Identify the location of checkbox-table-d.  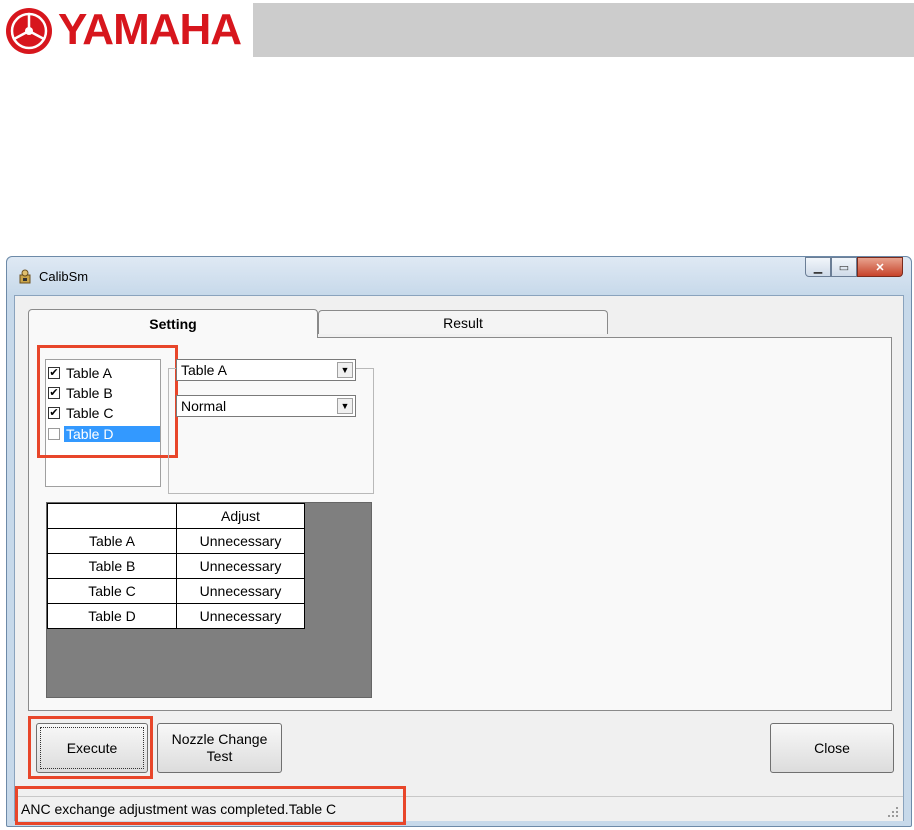
(54, 434).